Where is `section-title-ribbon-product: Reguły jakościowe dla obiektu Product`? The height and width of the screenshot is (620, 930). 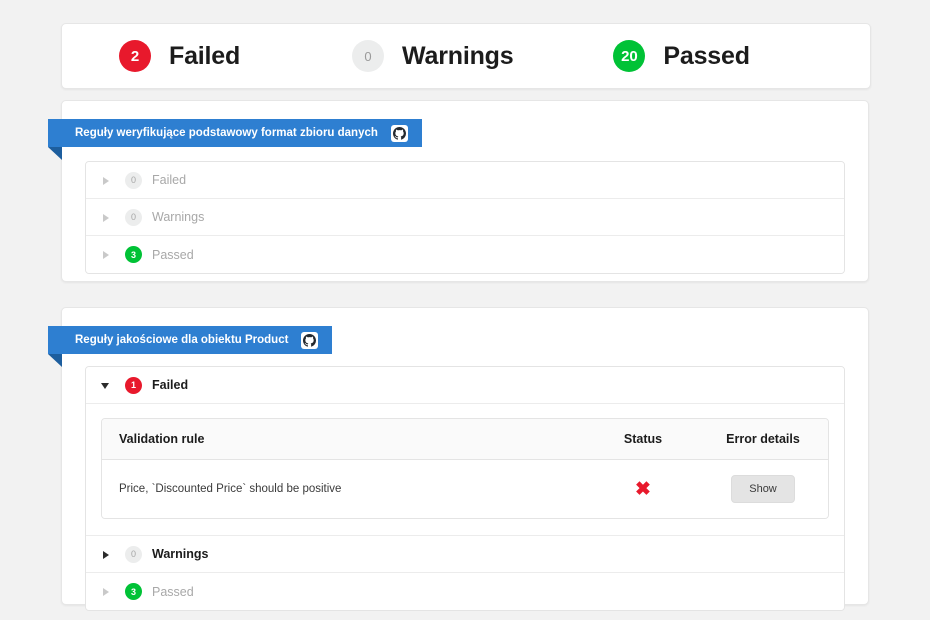 section-title-ribbon-product: Reguły jakościowe dla obiektu Product is located at coordinates (190, 340).